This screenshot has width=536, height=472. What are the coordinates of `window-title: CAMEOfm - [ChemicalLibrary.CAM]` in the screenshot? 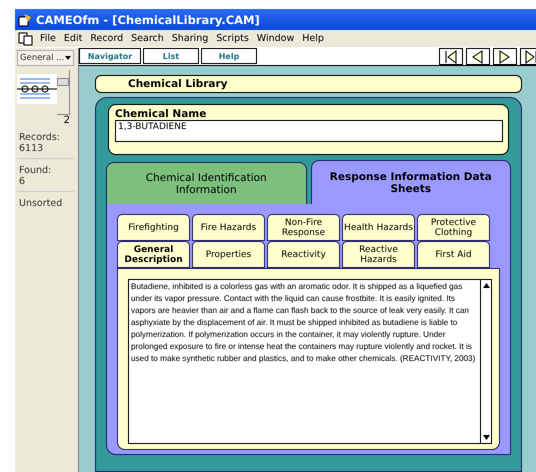 It's located at (148, 19).